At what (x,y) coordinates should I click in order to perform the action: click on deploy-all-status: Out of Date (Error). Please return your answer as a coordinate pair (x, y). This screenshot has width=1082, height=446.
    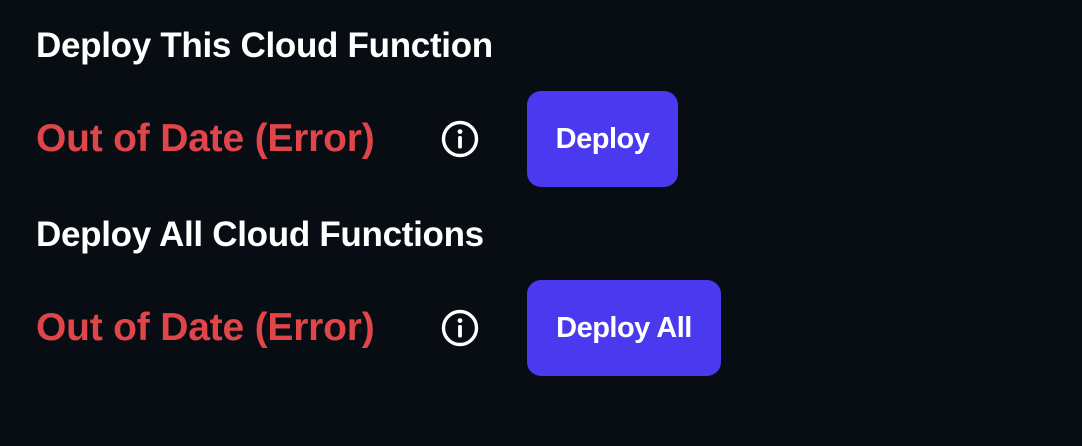
    Looking at the image, I should click on (205, 327).